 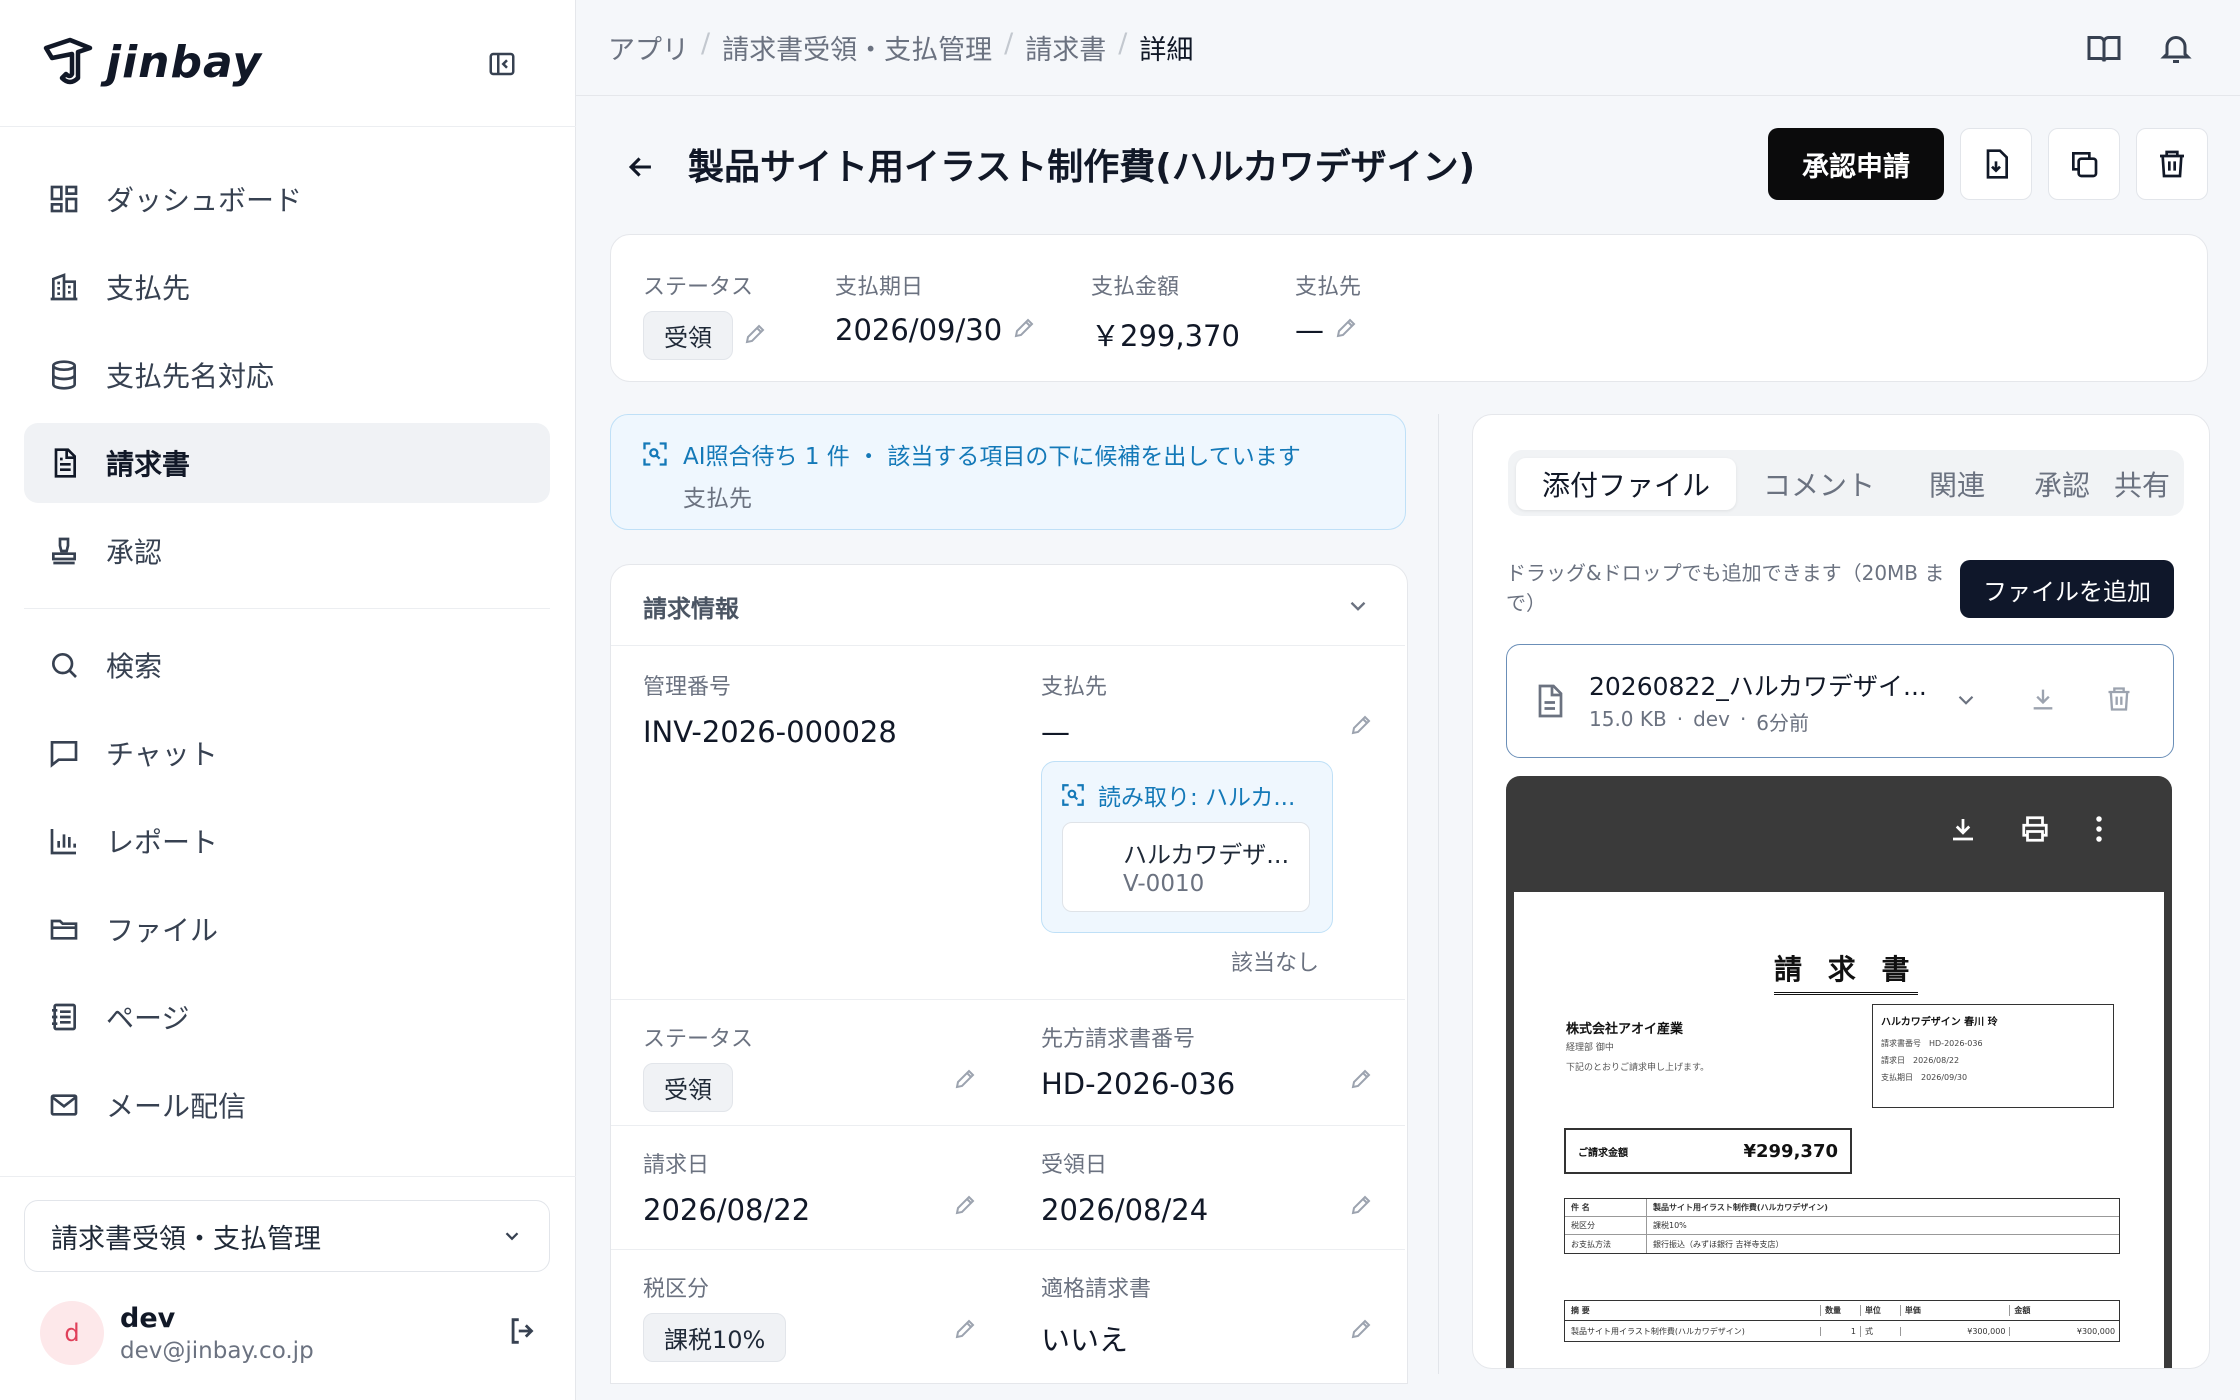 What do you see at coordinates (295, 1333) in the screenshot?
I see `user-profile: d dev dev@jinbay.co.jp` at bounding box center [295, 1333].